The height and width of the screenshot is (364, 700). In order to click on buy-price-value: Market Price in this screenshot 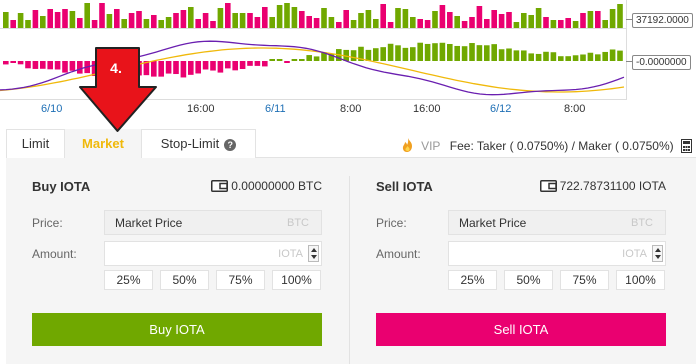, I will do `click(149, 223)`.